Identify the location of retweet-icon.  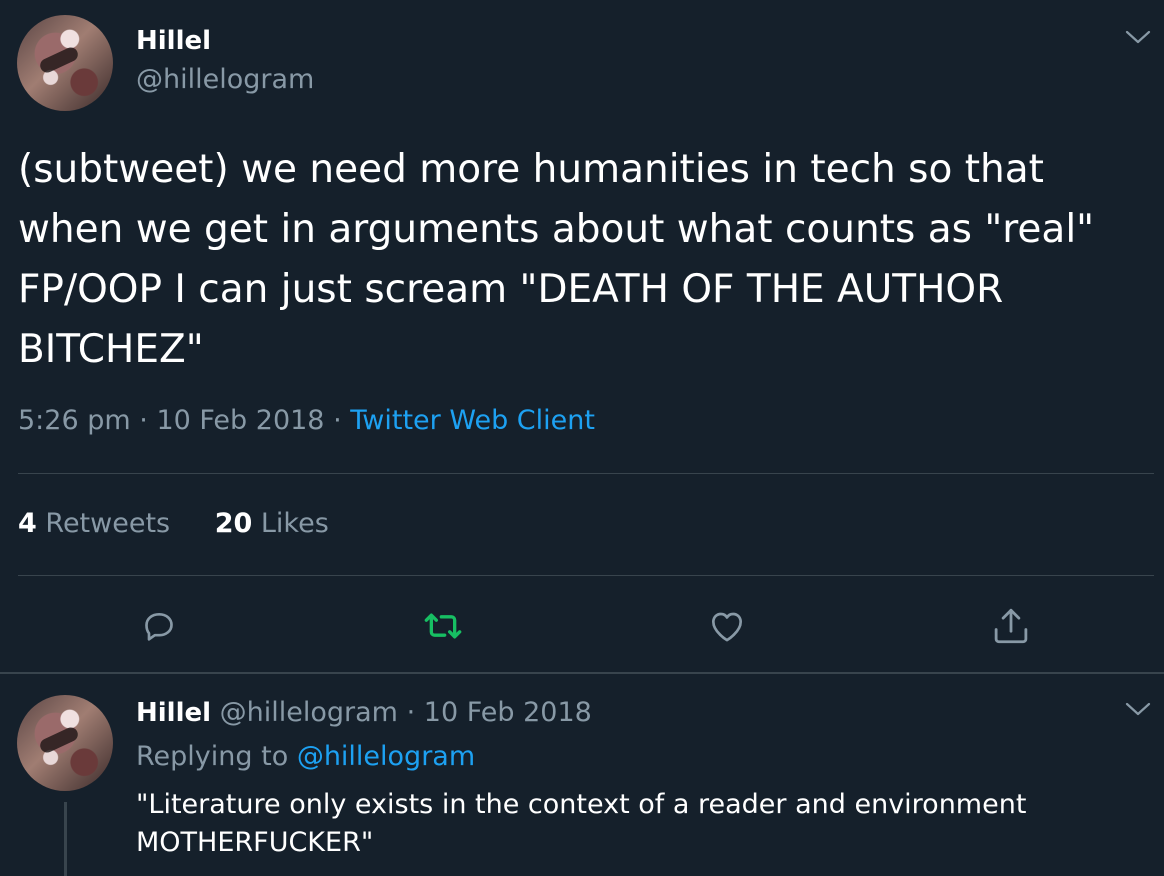
(443, 626).